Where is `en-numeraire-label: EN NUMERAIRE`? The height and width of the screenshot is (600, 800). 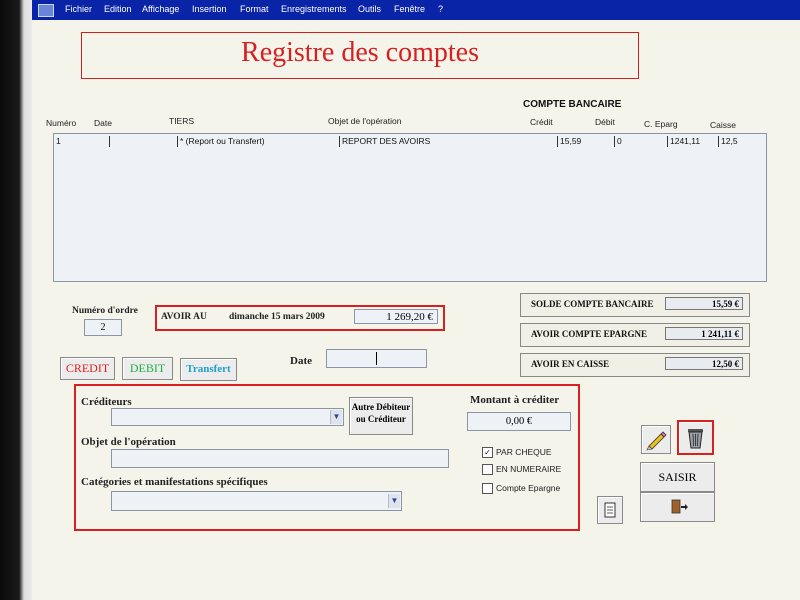 en-numeraire-label: EN NUMERAIRE is located at coordinates (529, 469).